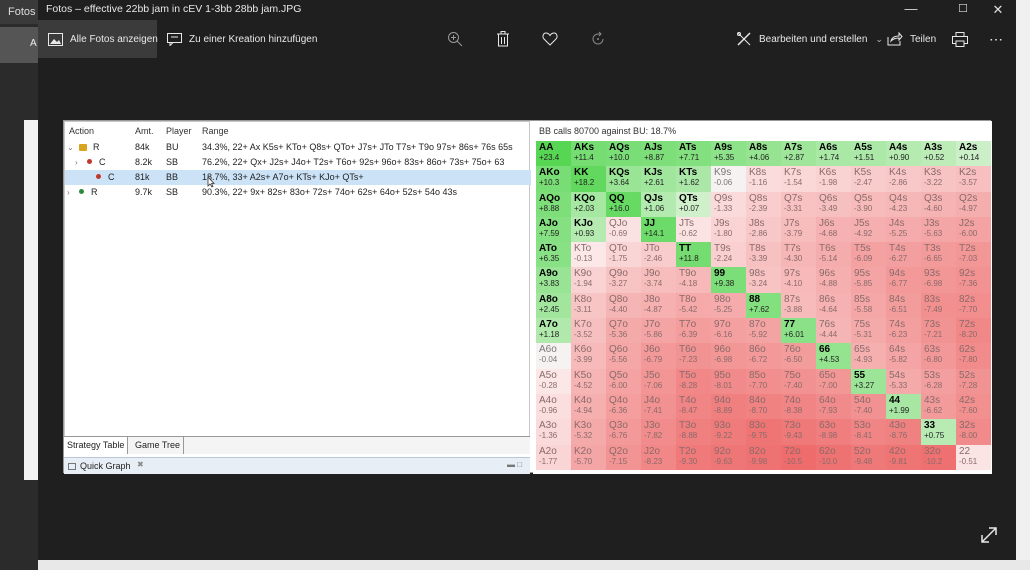  Describe the element at coordinates (833, 179) in the screenshot. I see `hand-cell: K6s -1.98` at that location.